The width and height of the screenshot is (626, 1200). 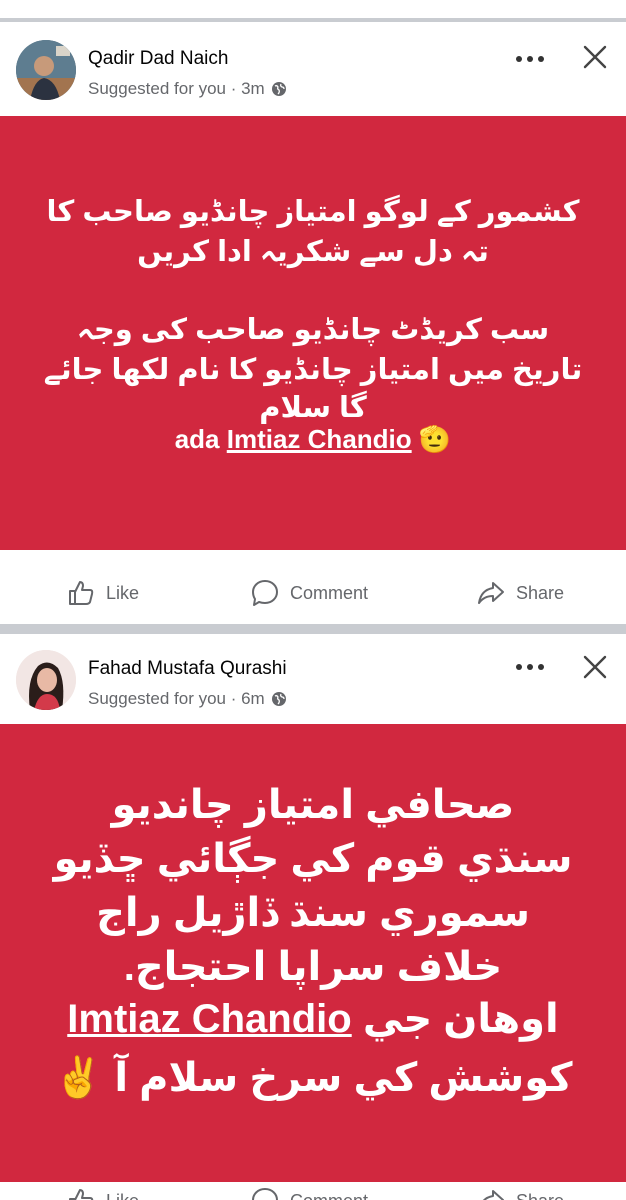 I want to click on feed-divider, so click(x=313, y=629).